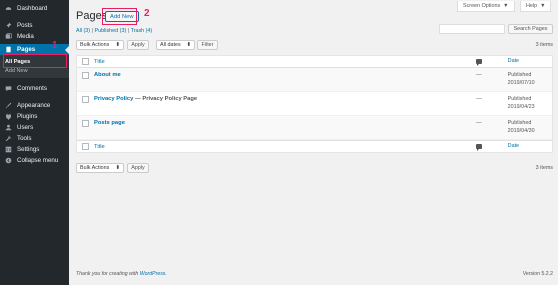 The height and width of the screenshot is (285, 558). I want to click on comment-icon, so click(8, 88).